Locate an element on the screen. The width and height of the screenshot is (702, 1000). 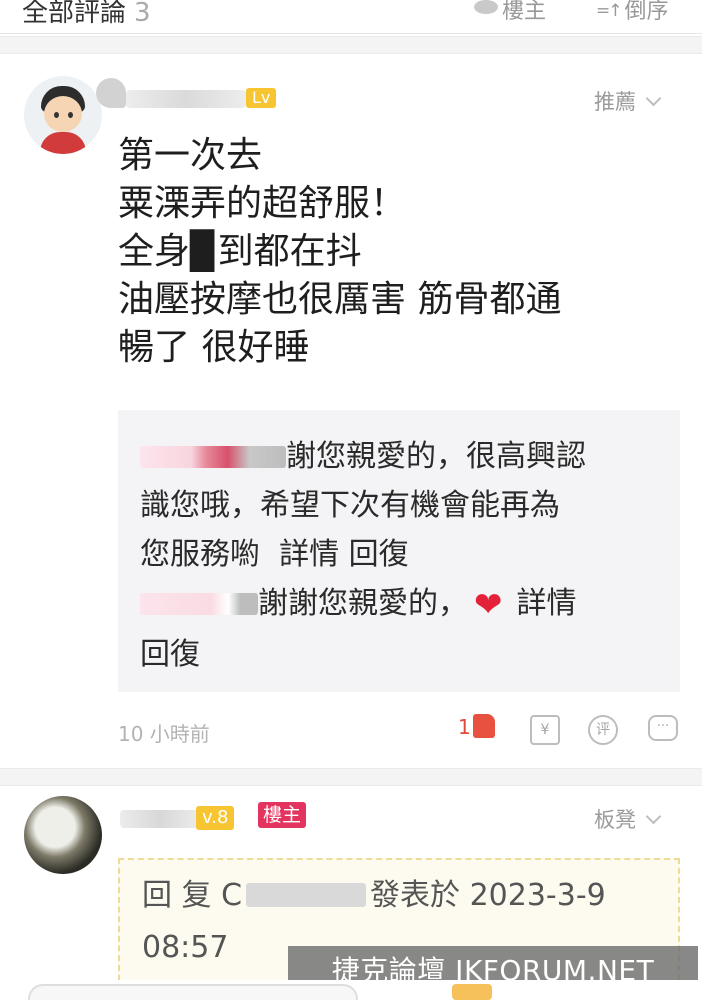
comment-icon: ··· is located at coordinates (663, 728).